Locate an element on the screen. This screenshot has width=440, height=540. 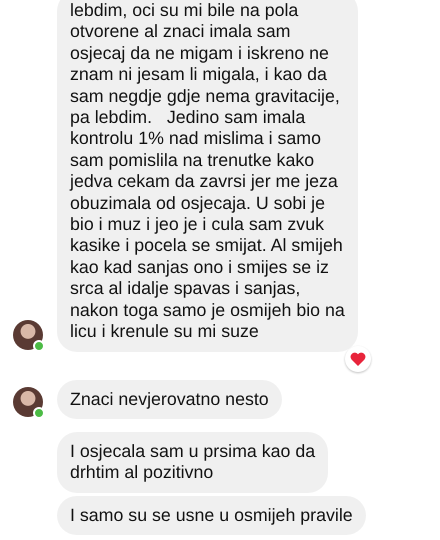
heart-reaction is located at coordinates (358, 359).